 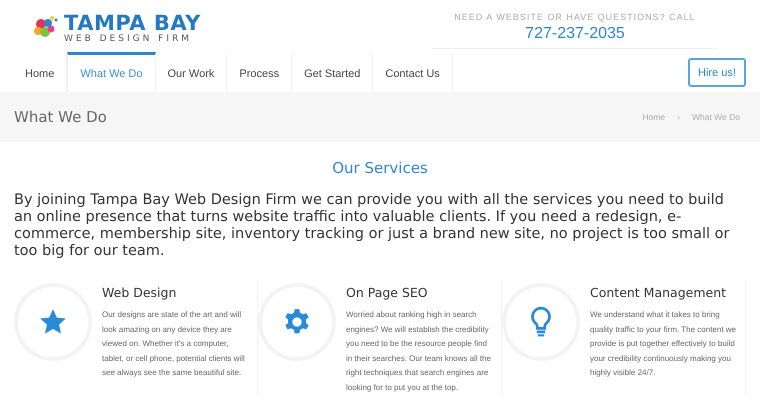 I want to click on hire-button: Hire us!, so click(x=717, y=72).